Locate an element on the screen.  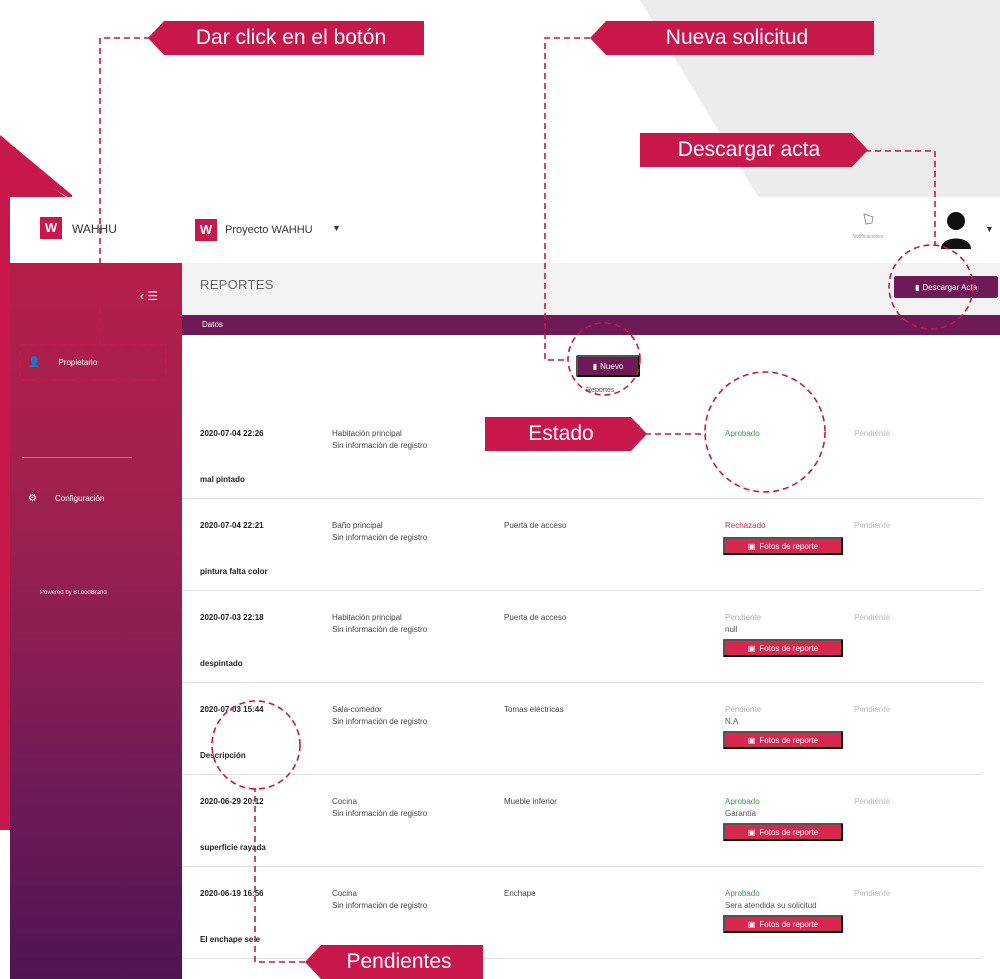
user-avatar-icon is located at coordinates (956, 229).